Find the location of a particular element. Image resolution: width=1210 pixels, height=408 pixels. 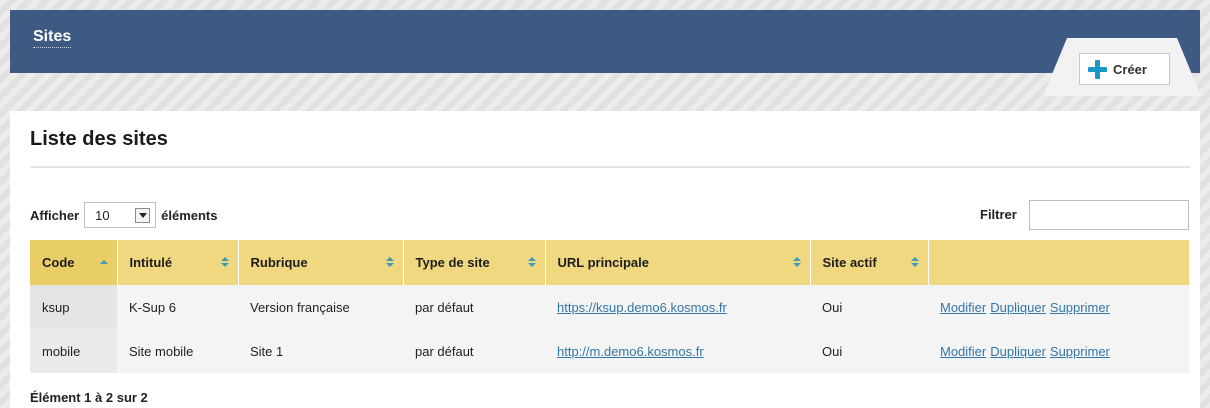

page-length-suffix: éléments is located at coordinates (189, 215).